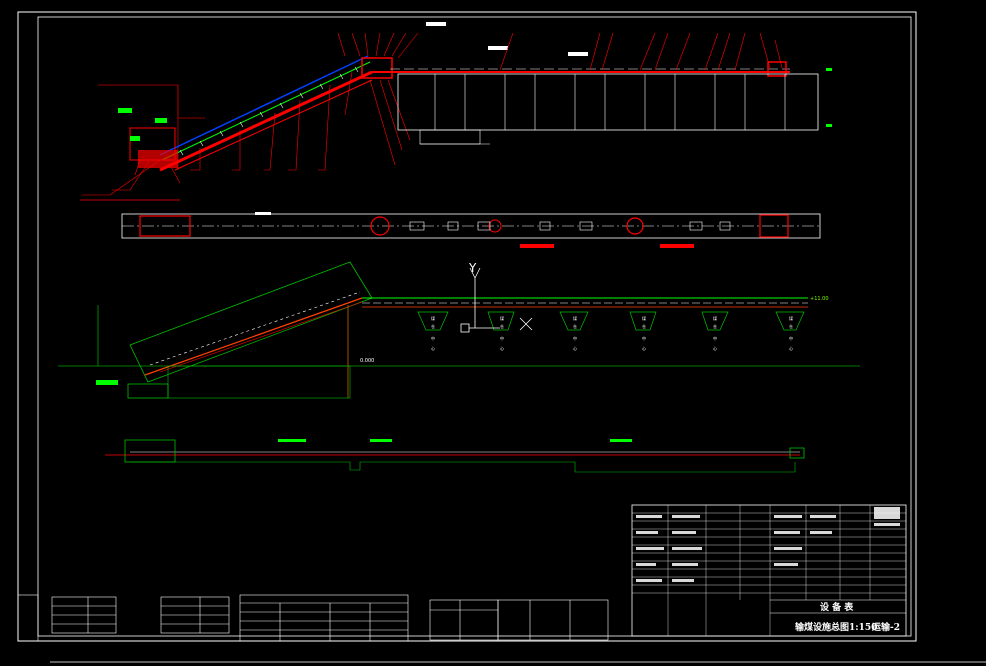 This screenshot has height=666, width=986. Describe the element at coordinates (148, 391) in the screenshot. I see `tail-pit` at that location.